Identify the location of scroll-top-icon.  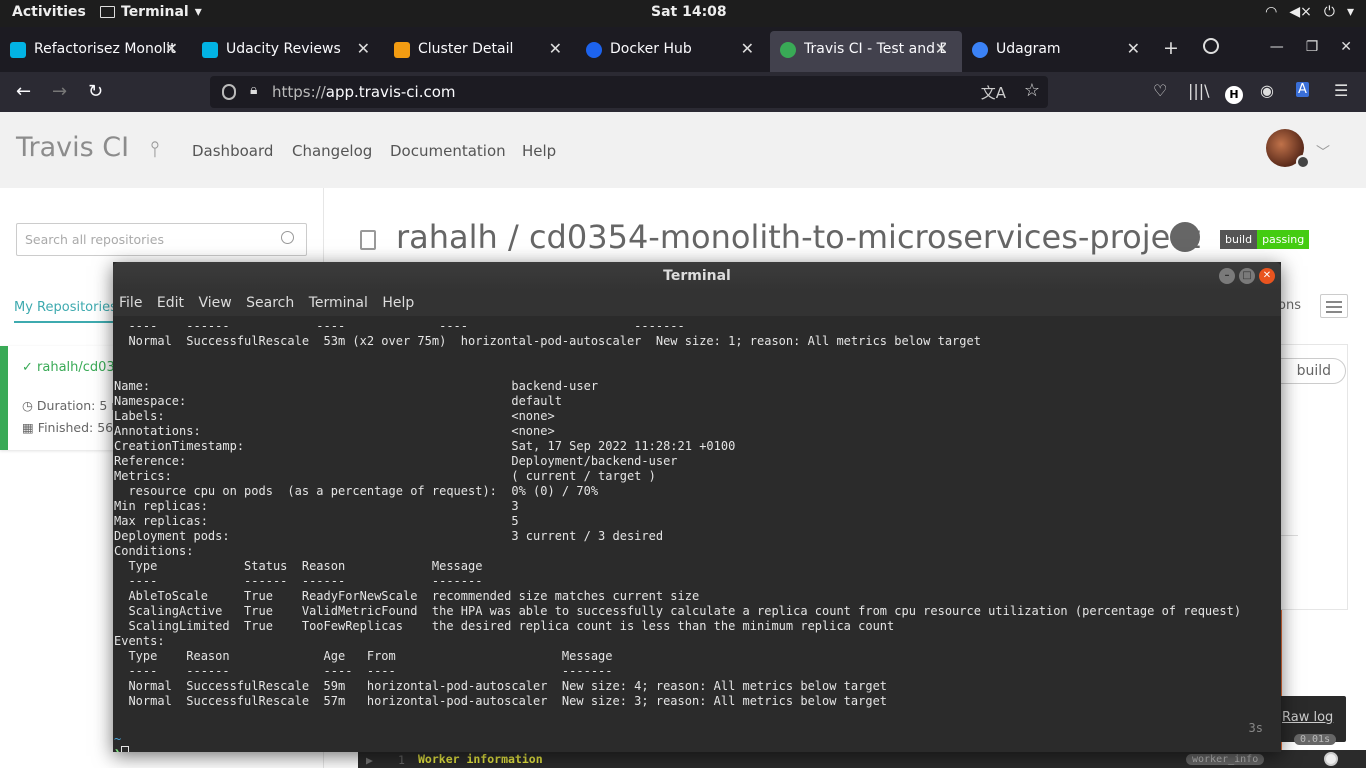
(1331, 759).